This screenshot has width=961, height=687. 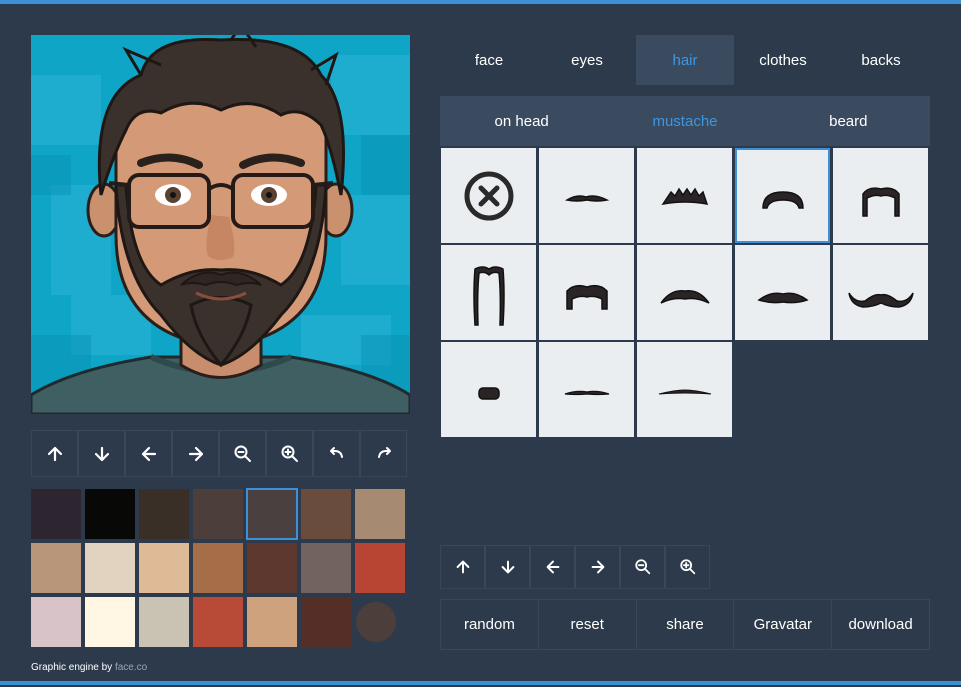 What do you see at coordinates (848, 121) in the screenshot?
I see `subtab-beard: beard` at bounding box center [848, 121].